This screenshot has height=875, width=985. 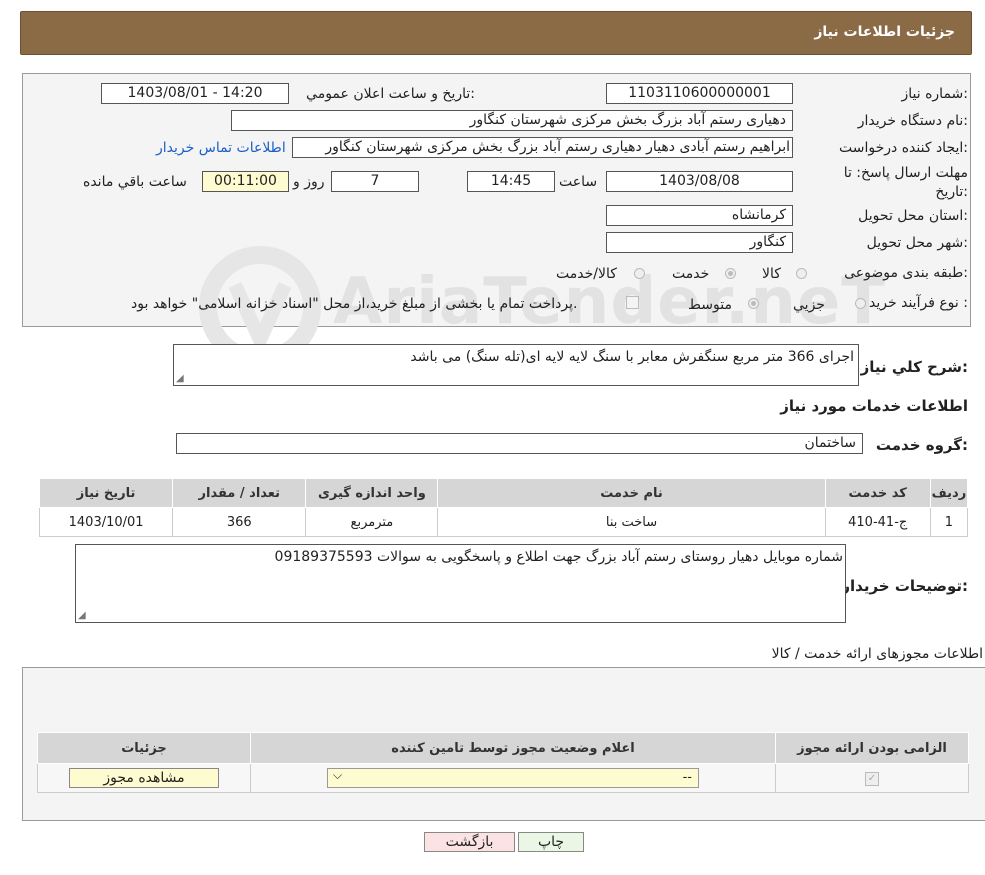 What do you see at coordinates (877, 493) in the screenshot?
I see `col-code: کد خدمت` at bounding box center [877, 493].